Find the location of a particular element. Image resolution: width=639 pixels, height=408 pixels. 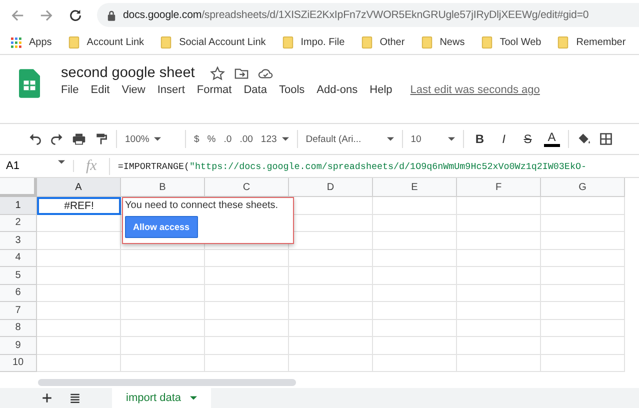

menu-item: Tools is located at coordinates (291, 90).